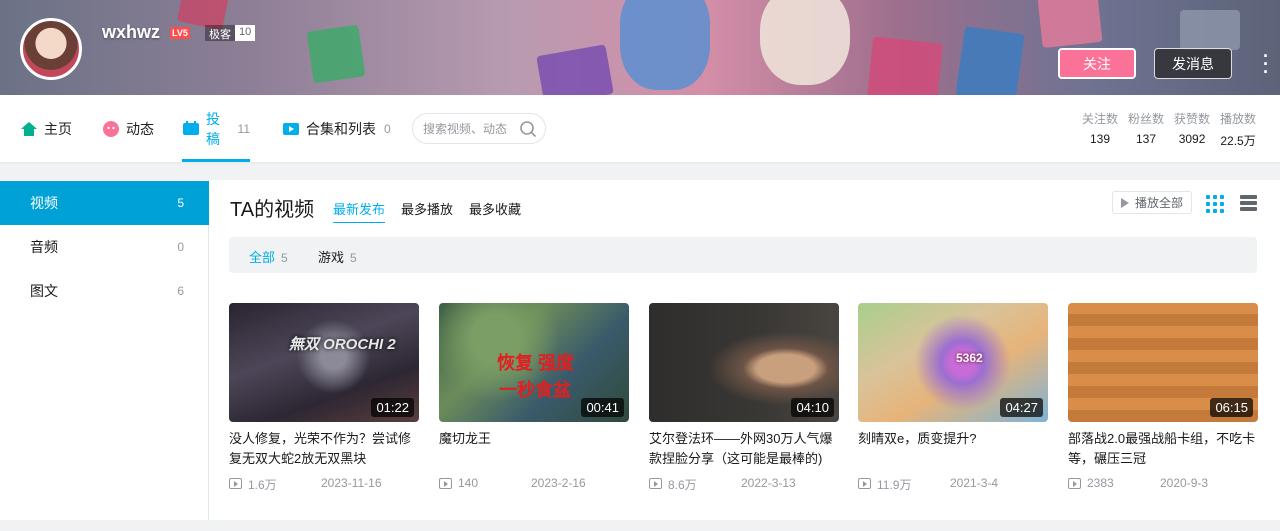 Image resolution: width=1280 pixels, height=531 pixels. Describe the element at coordinates (46, 128) in the screenshot. I see `tab-home: 主页` at that location.